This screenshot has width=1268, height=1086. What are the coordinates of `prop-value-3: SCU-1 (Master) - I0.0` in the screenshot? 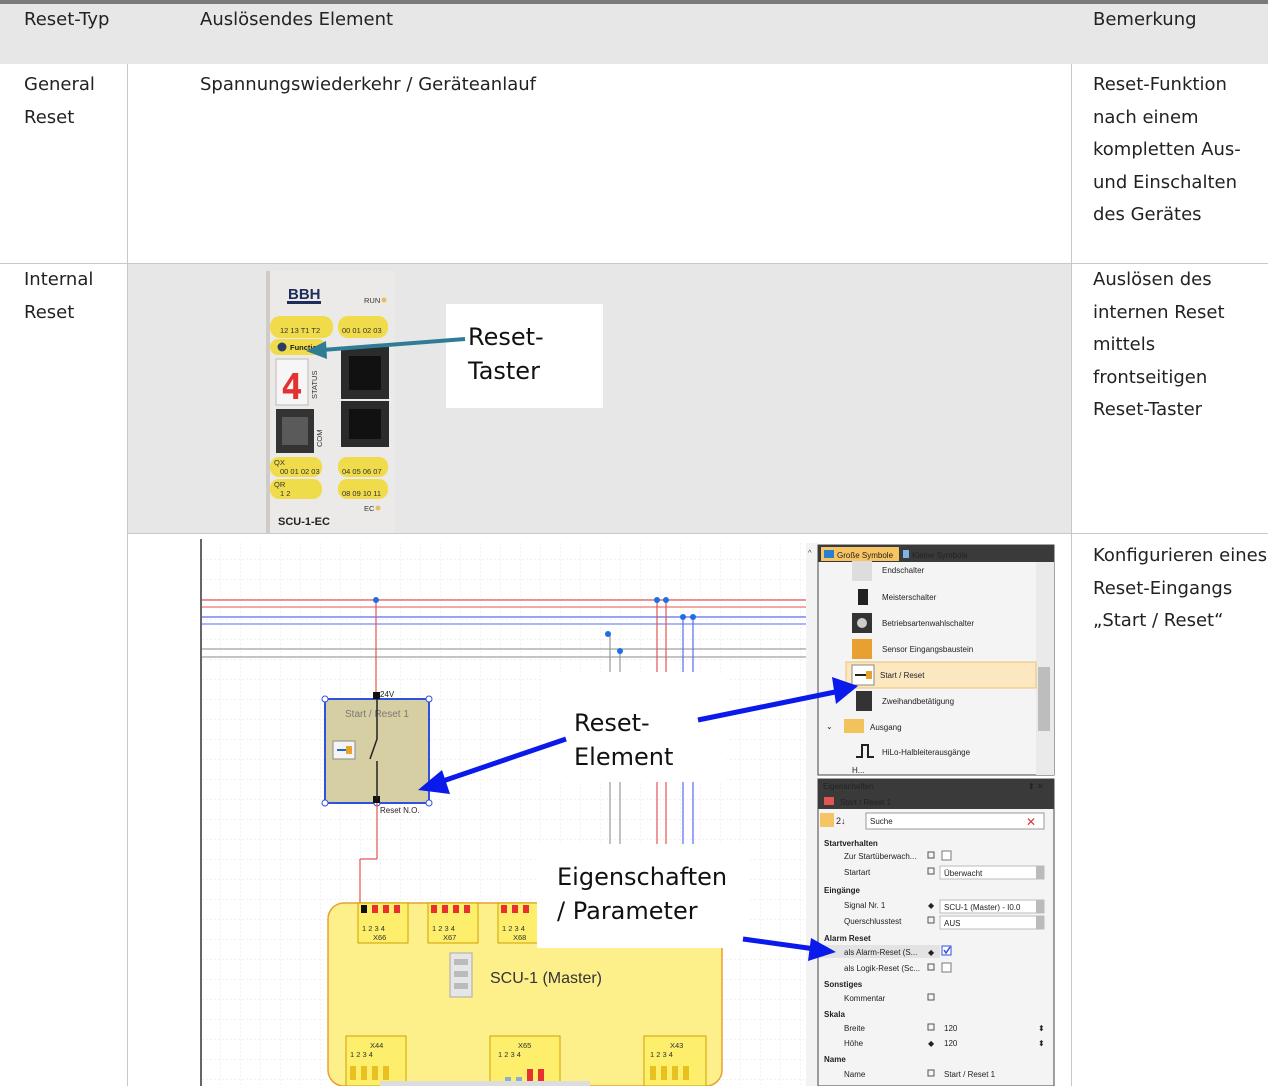 It's located at (982, 907).